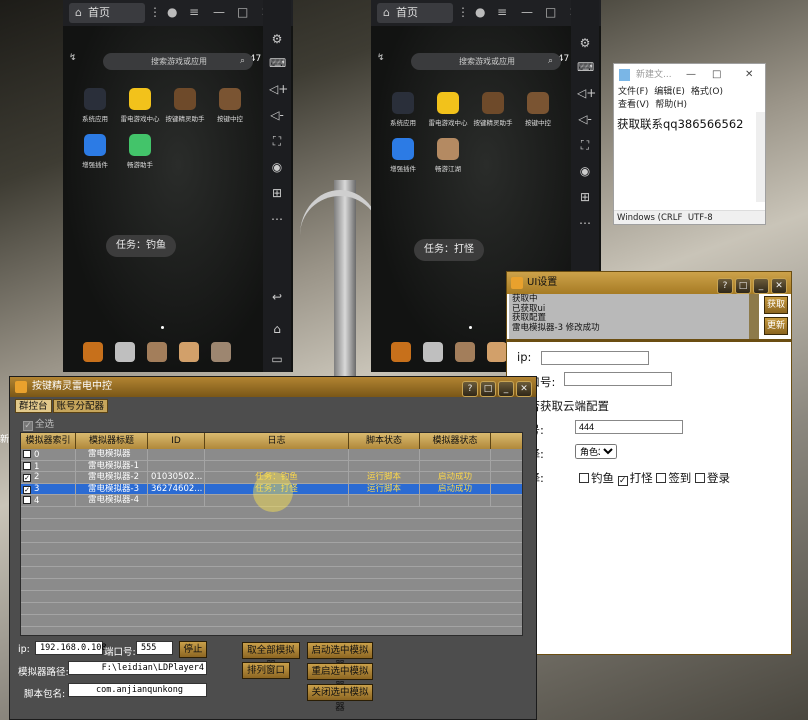  I want to click on path-input: F:\leidian\LDPlayer4, so click(137, 668).